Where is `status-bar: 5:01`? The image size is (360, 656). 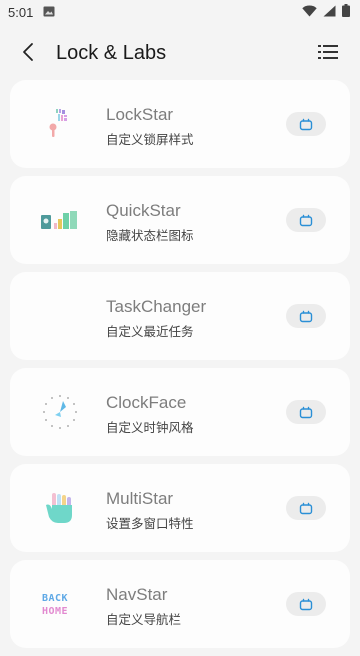
status-bar: 5:01 is located at coordinates (180, 12).